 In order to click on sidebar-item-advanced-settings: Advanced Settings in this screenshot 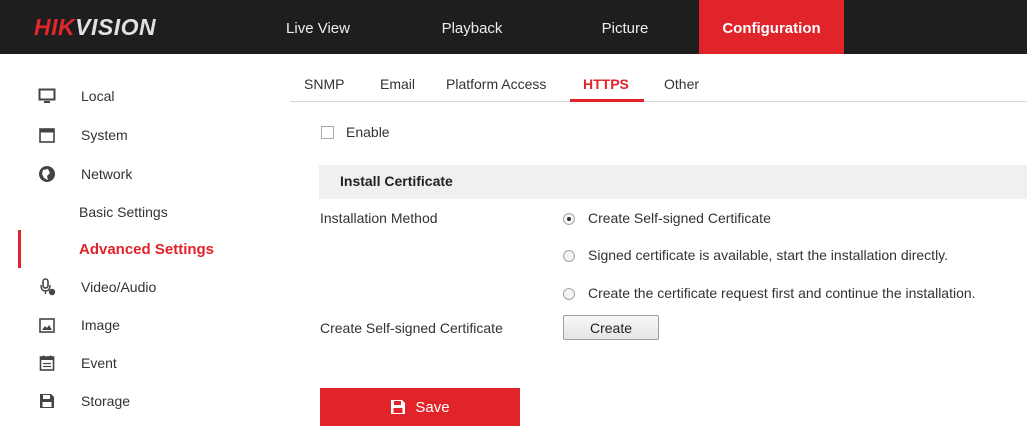, I will do `click(134, 249)`.